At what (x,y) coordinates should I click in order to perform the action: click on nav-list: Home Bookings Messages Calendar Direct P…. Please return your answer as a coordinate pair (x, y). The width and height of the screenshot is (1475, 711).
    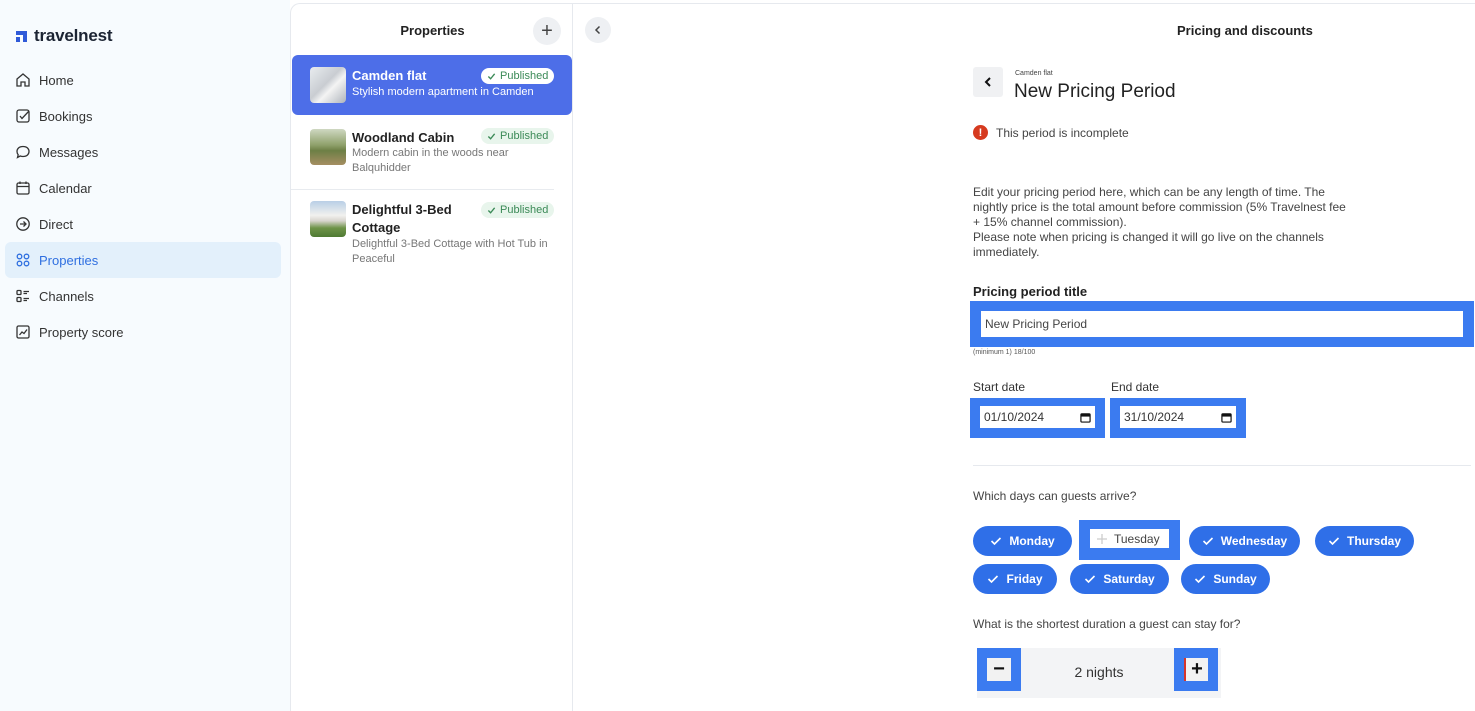
    Looking at the image, I should click on (143, 206).